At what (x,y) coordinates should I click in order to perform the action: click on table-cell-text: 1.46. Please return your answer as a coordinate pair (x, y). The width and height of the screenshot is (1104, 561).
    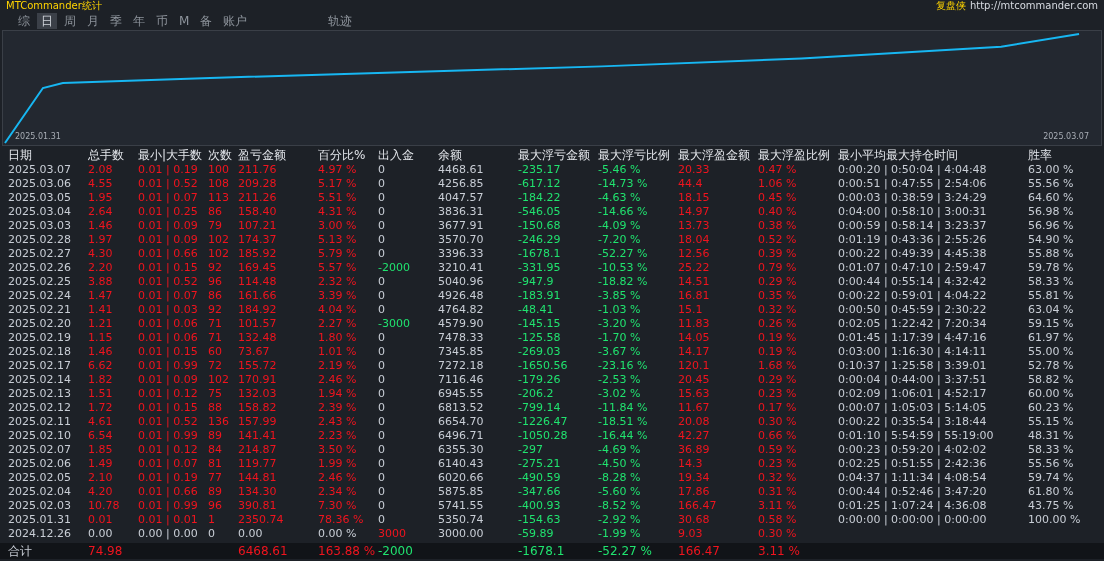
    Looking at the image, I should click on (101, 352).